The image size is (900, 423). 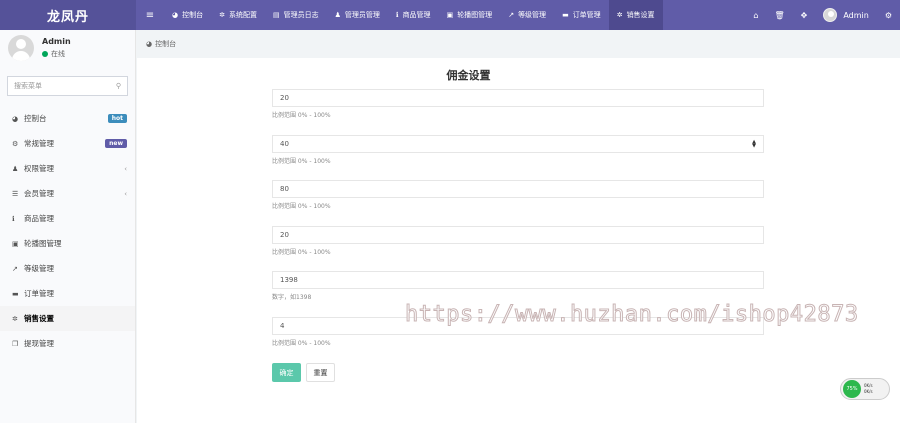 What do you see at coordinates (888, 15) in the screenshot?
I see `settings-icon: ⚙` at bounding box center [888, 15].